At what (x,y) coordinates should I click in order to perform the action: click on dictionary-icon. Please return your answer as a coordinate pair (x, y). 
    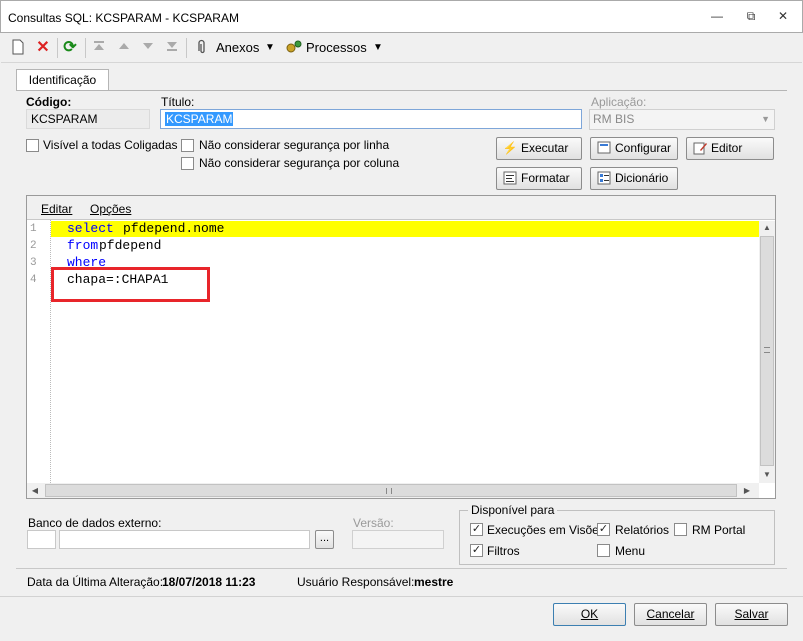
    Looking at the image, I should click on (604, 178).